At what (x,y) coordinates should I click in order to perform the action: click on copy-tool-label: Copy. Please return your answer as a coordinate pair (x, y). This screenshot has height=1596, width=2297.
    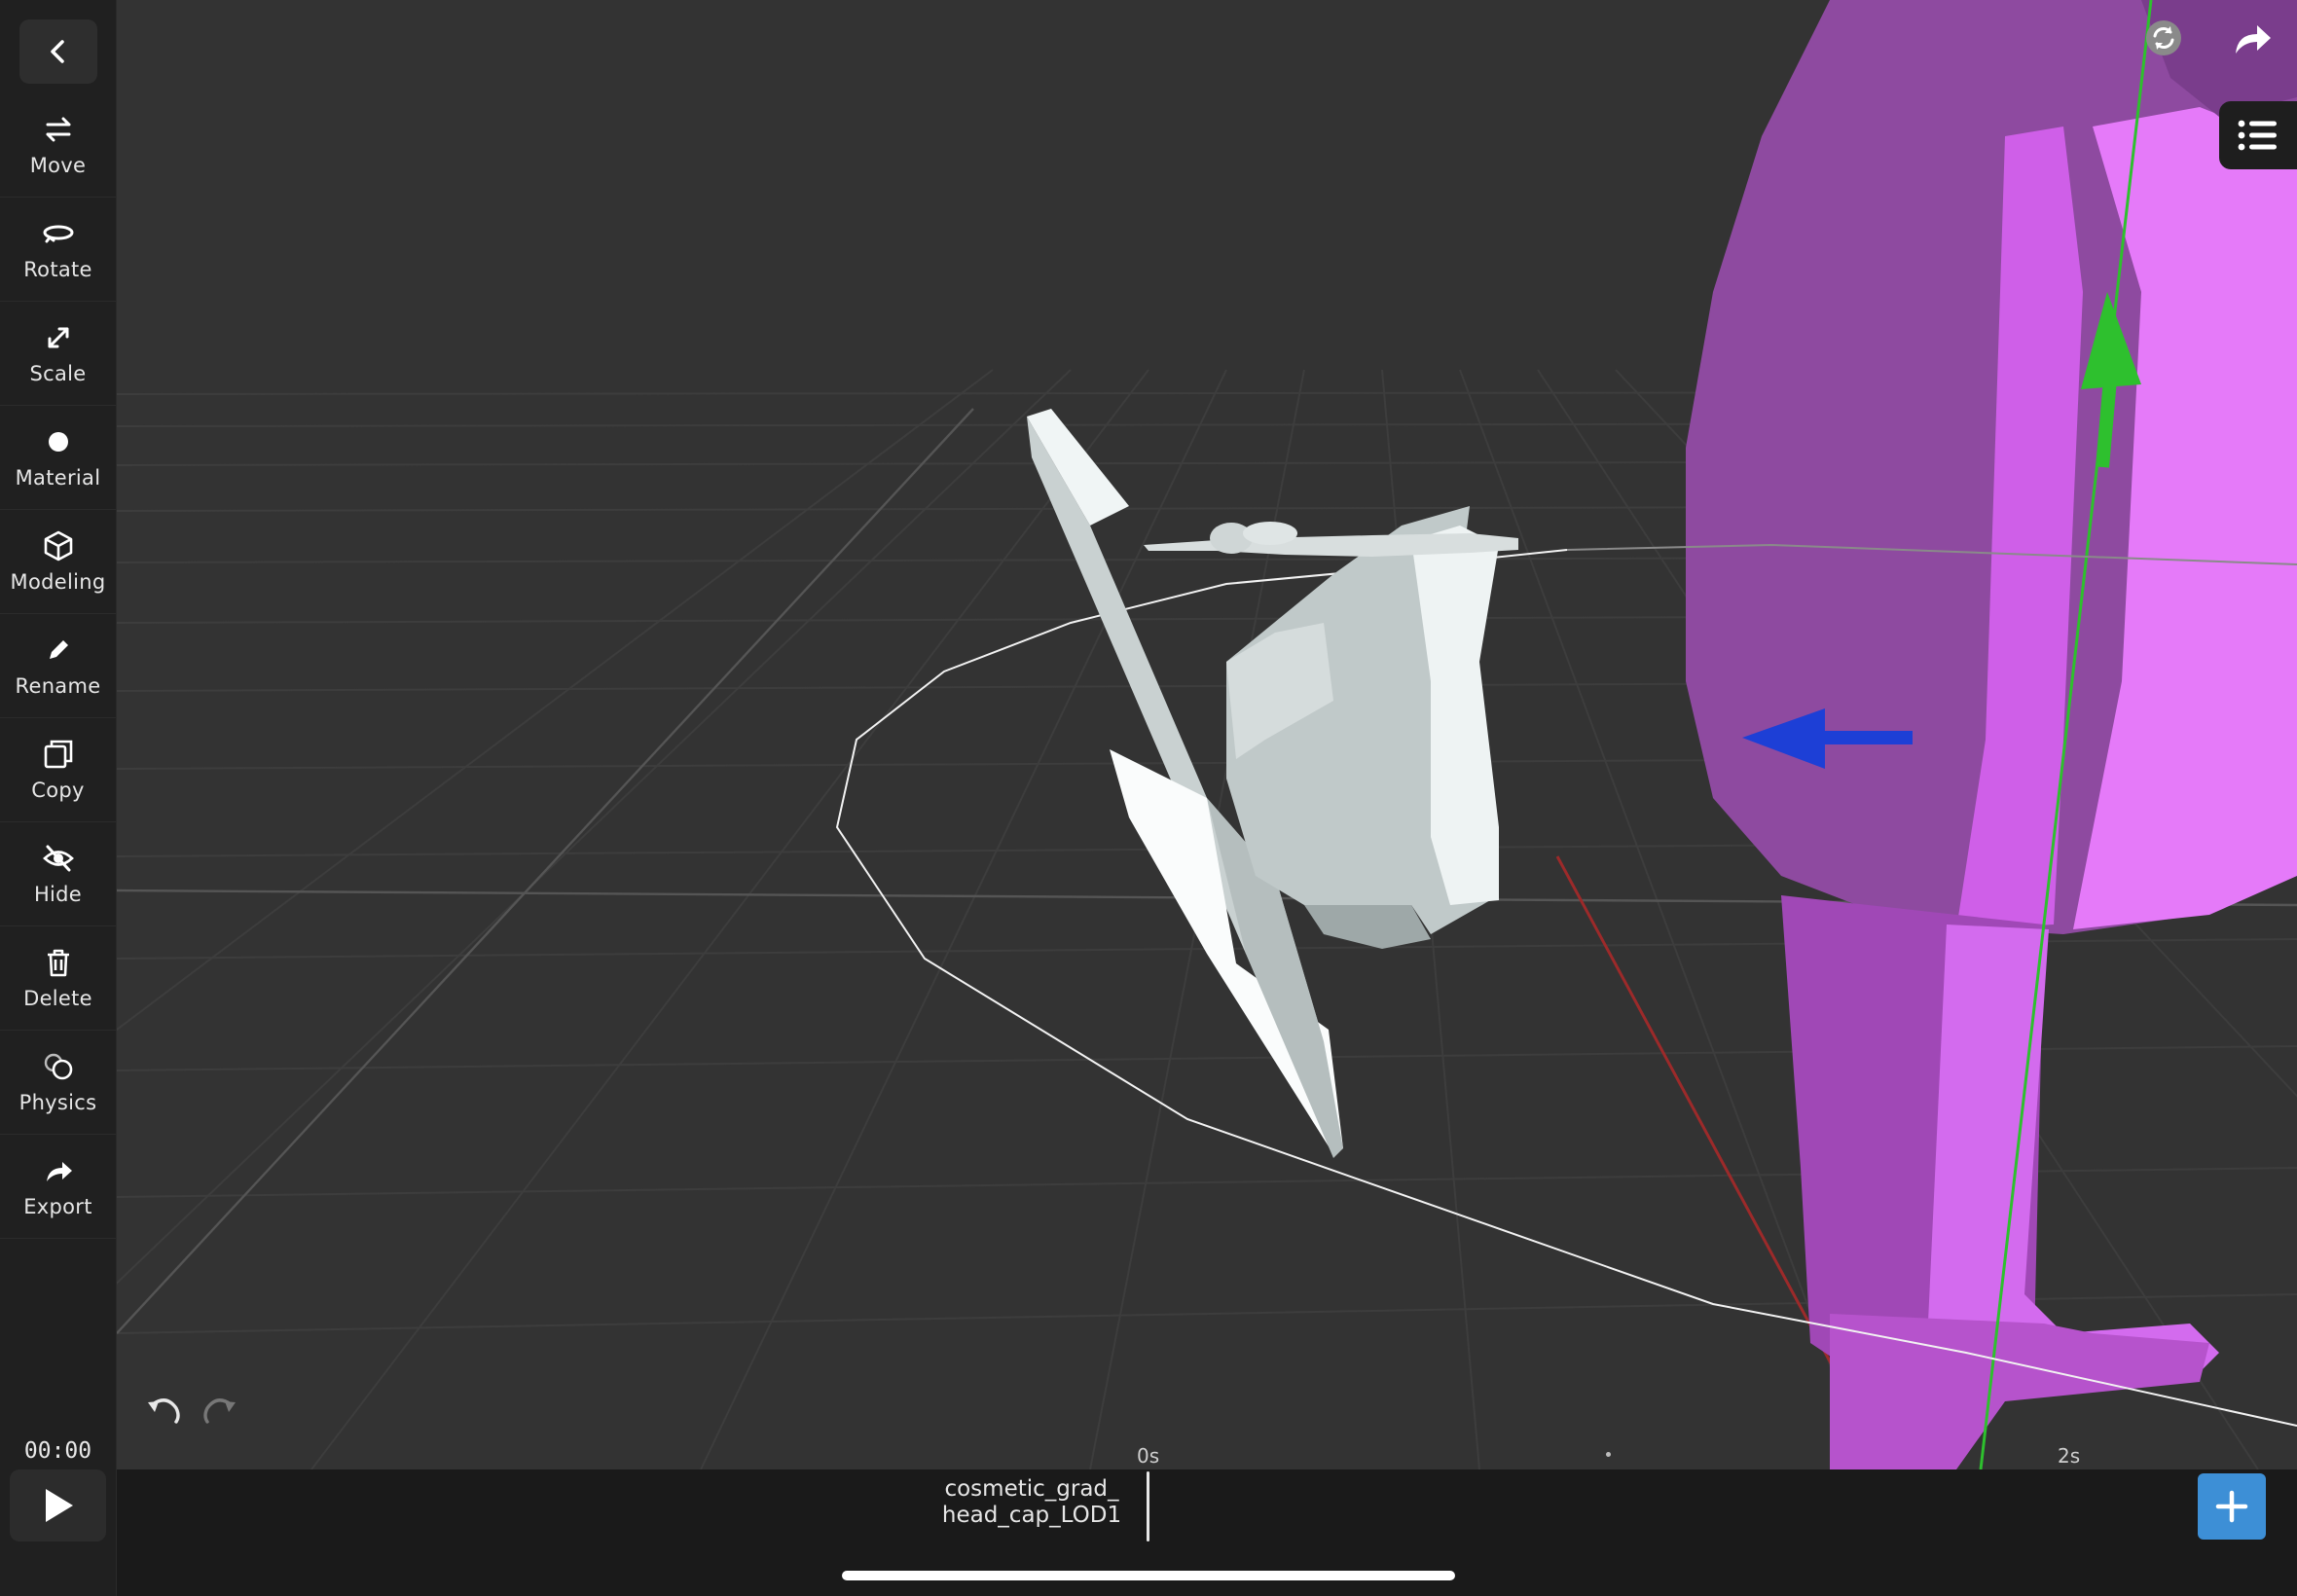
    Looking at the image, I should click on (58, 790).